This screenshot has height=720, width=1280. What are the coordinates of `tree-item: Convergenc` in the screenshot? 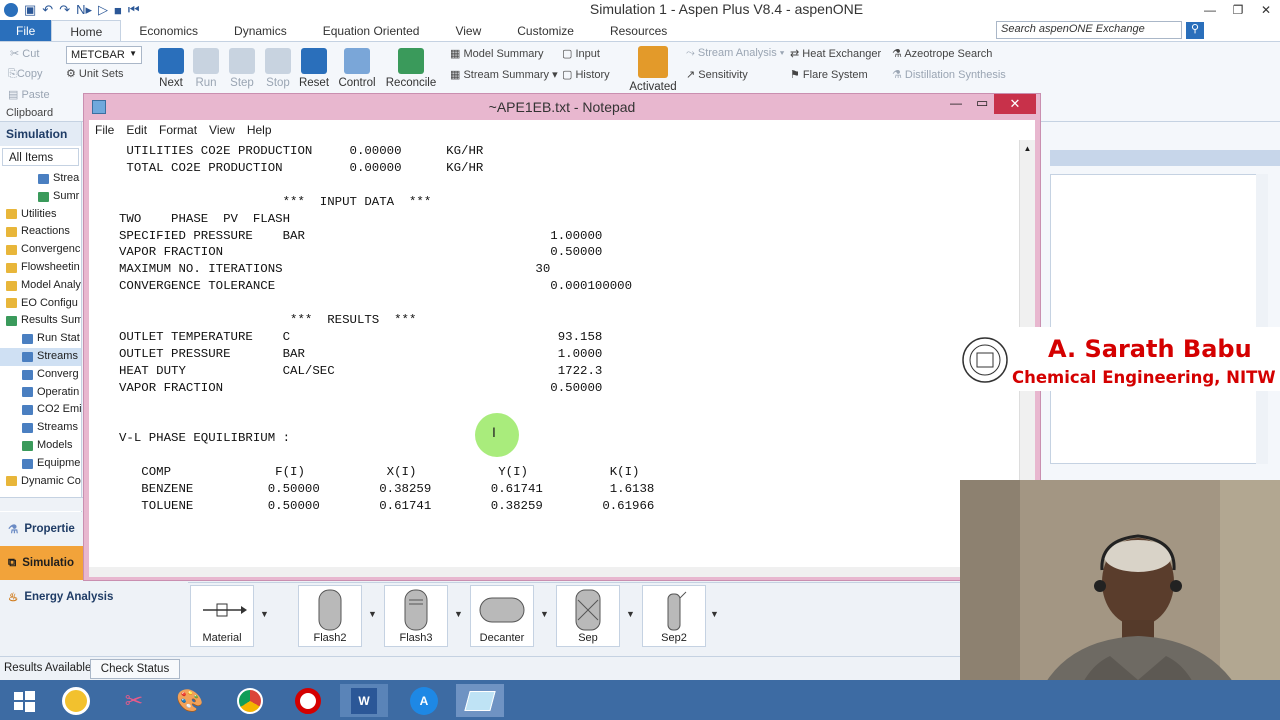 It's located at (40, 250).